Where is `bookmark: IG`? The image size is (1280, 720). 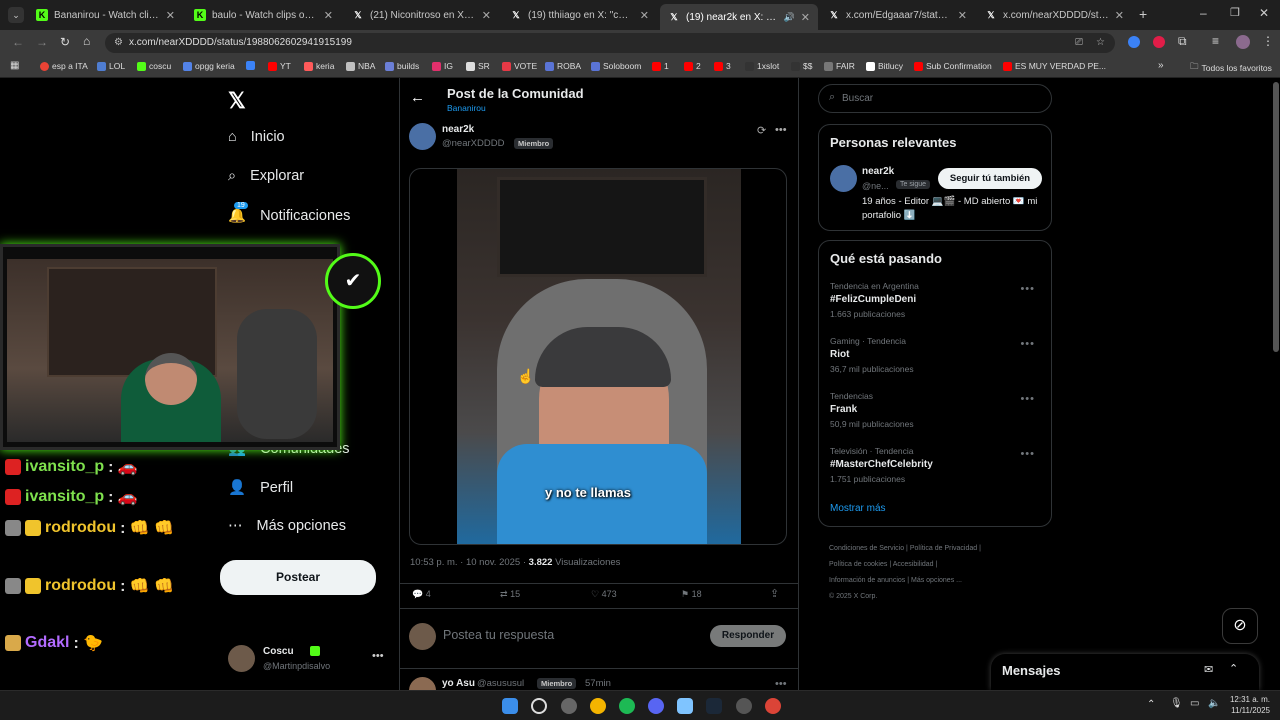
bookmark: IG is located at coordinates (442, 66).